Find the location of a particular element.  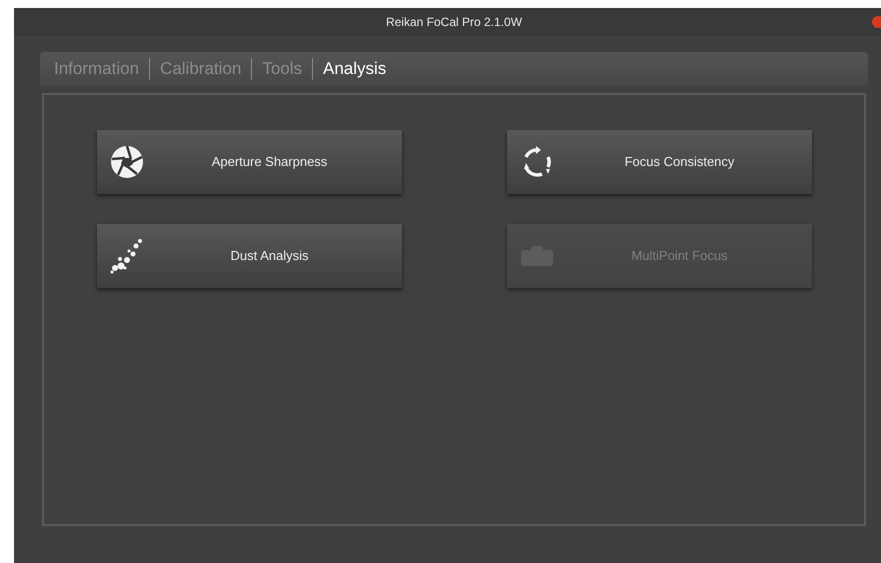

window-title: Reikan FoCal Pro 2.1.0W is located at coordinates (454, 22).